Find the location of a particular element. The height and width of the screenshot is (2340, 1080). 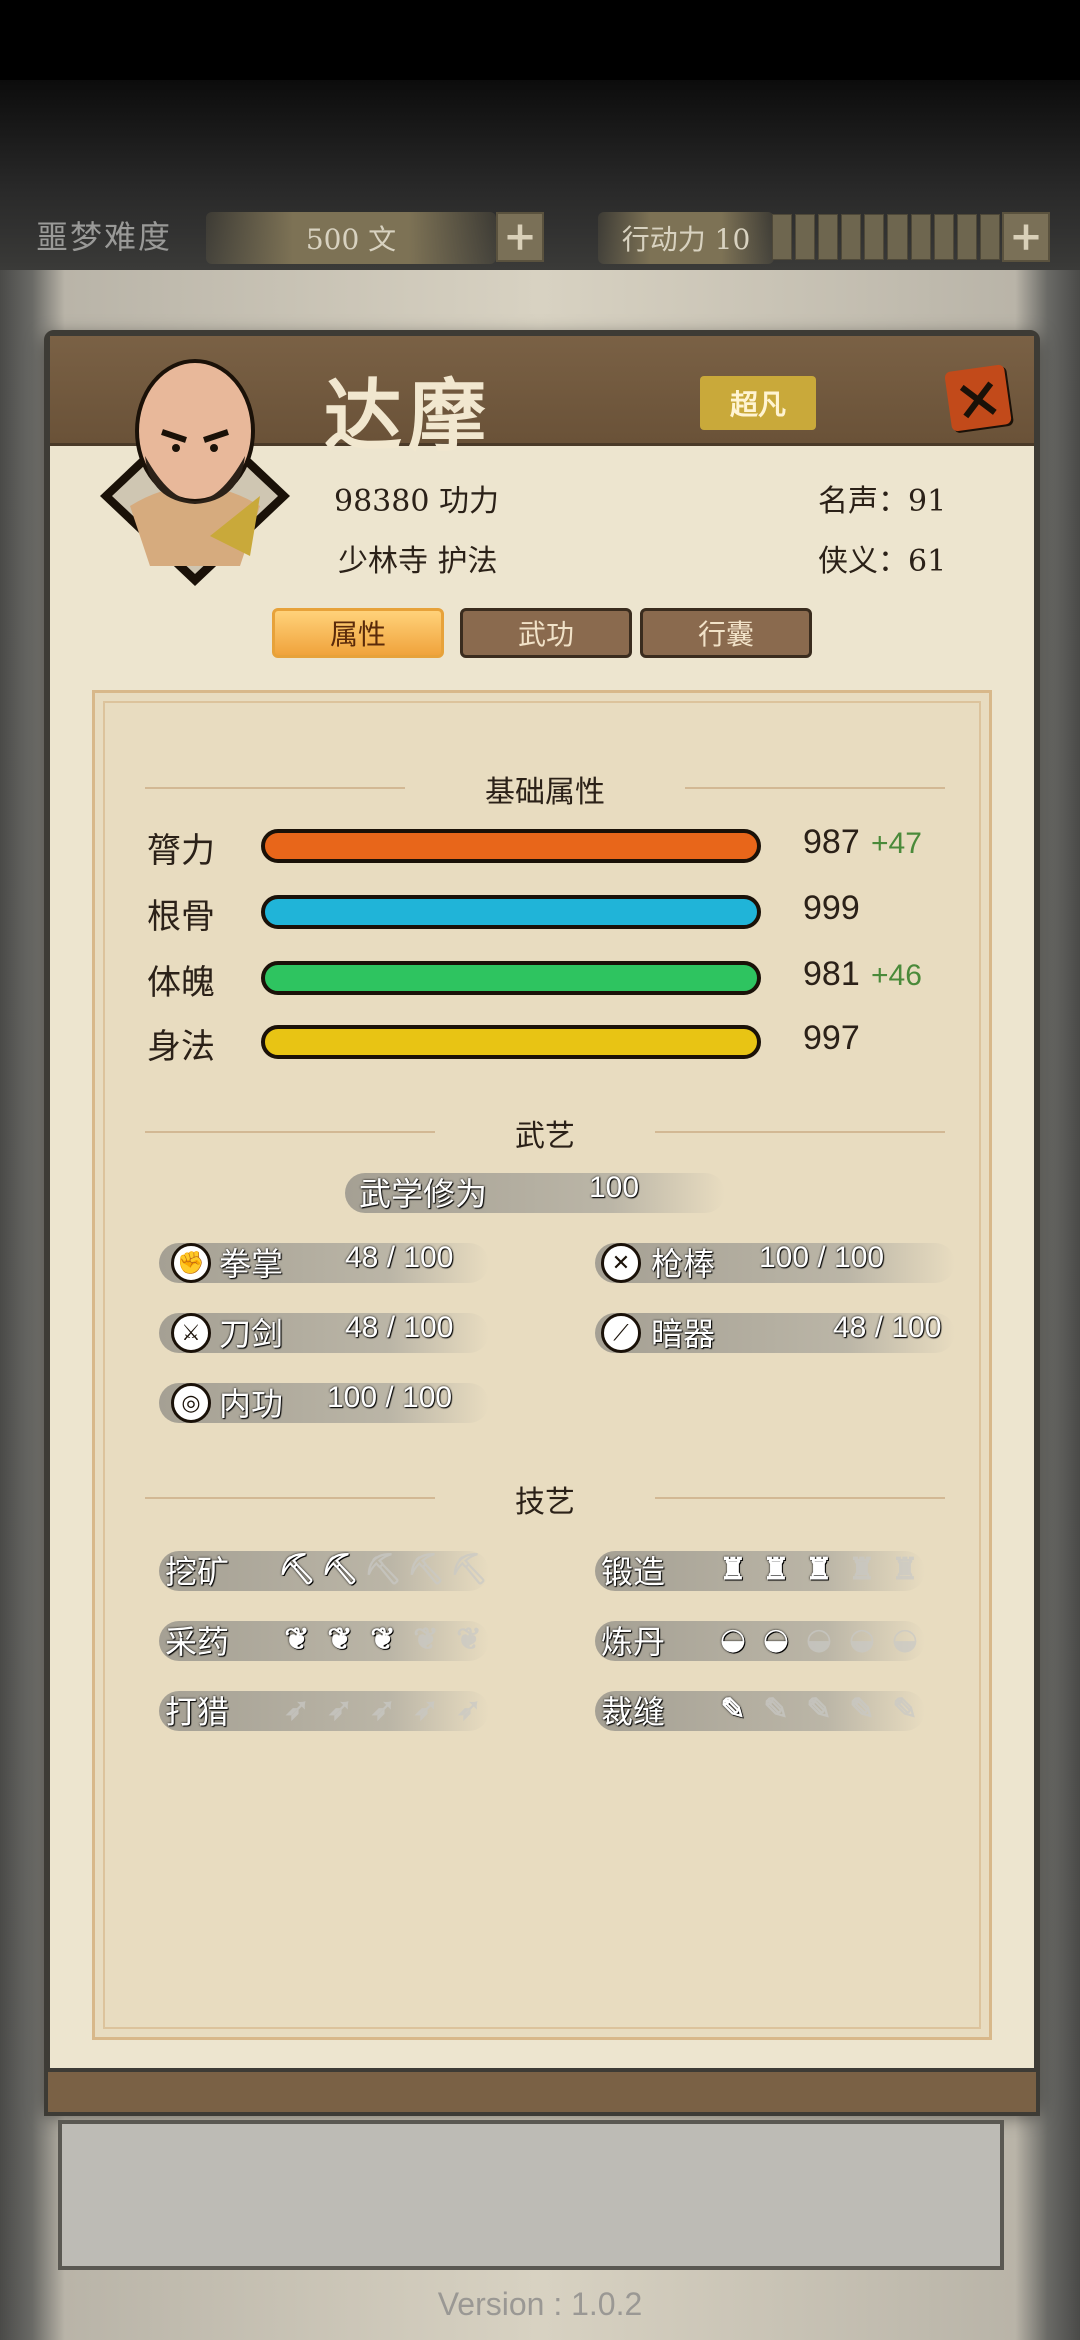

internal-icon: ◎ is located at coordinates (191, 1403).